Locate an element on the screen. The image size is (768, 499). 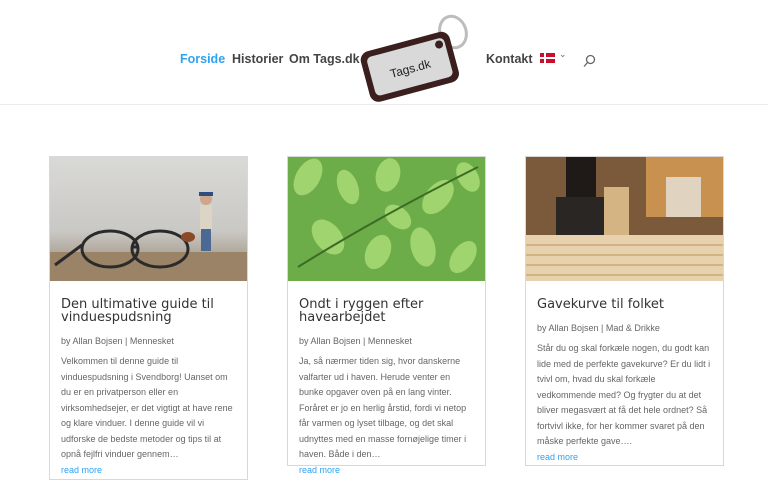
site-logo: Tags.dk is located at coordinates (416, 58).